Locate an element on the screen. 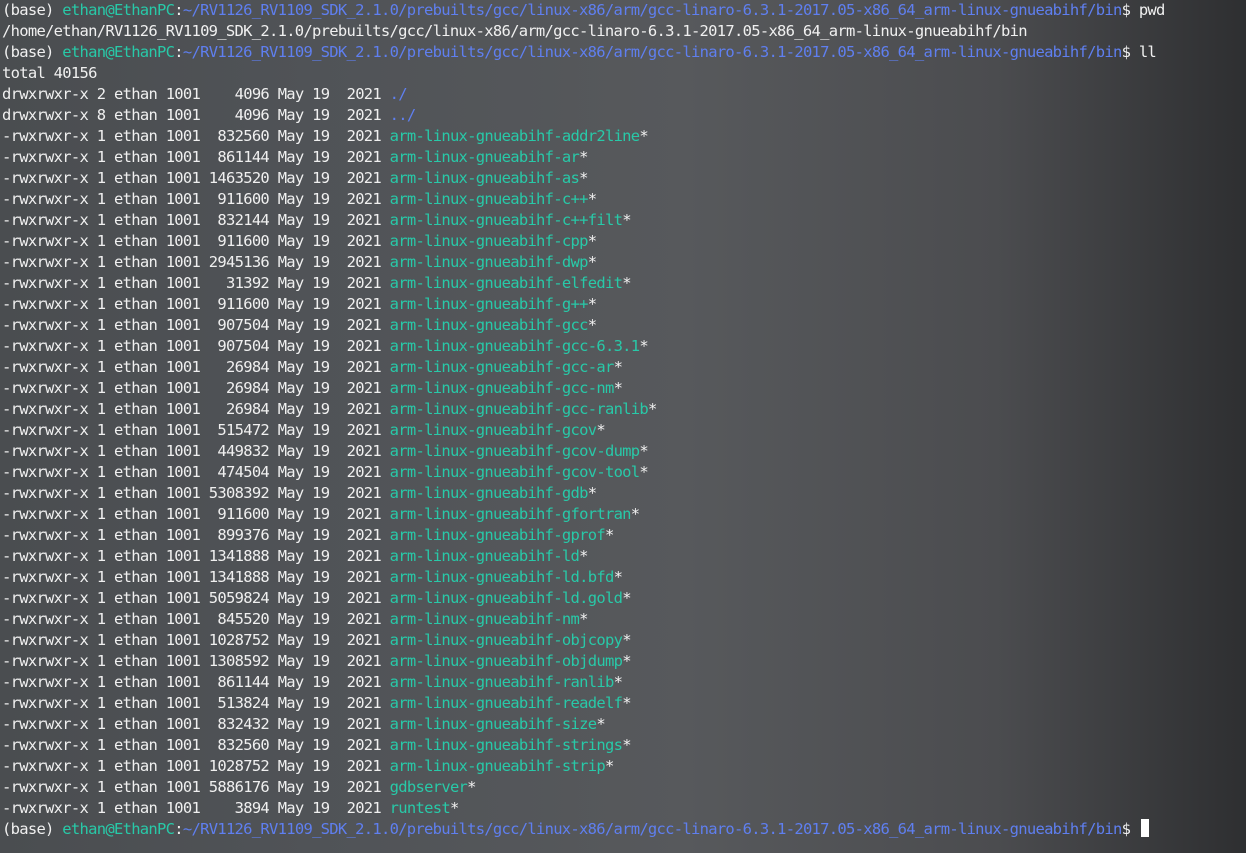 Image resolution: width=1246 pixels, height=853 pixels. prompt-user: ethan@EthanPC is located at coordinates (118, 829).